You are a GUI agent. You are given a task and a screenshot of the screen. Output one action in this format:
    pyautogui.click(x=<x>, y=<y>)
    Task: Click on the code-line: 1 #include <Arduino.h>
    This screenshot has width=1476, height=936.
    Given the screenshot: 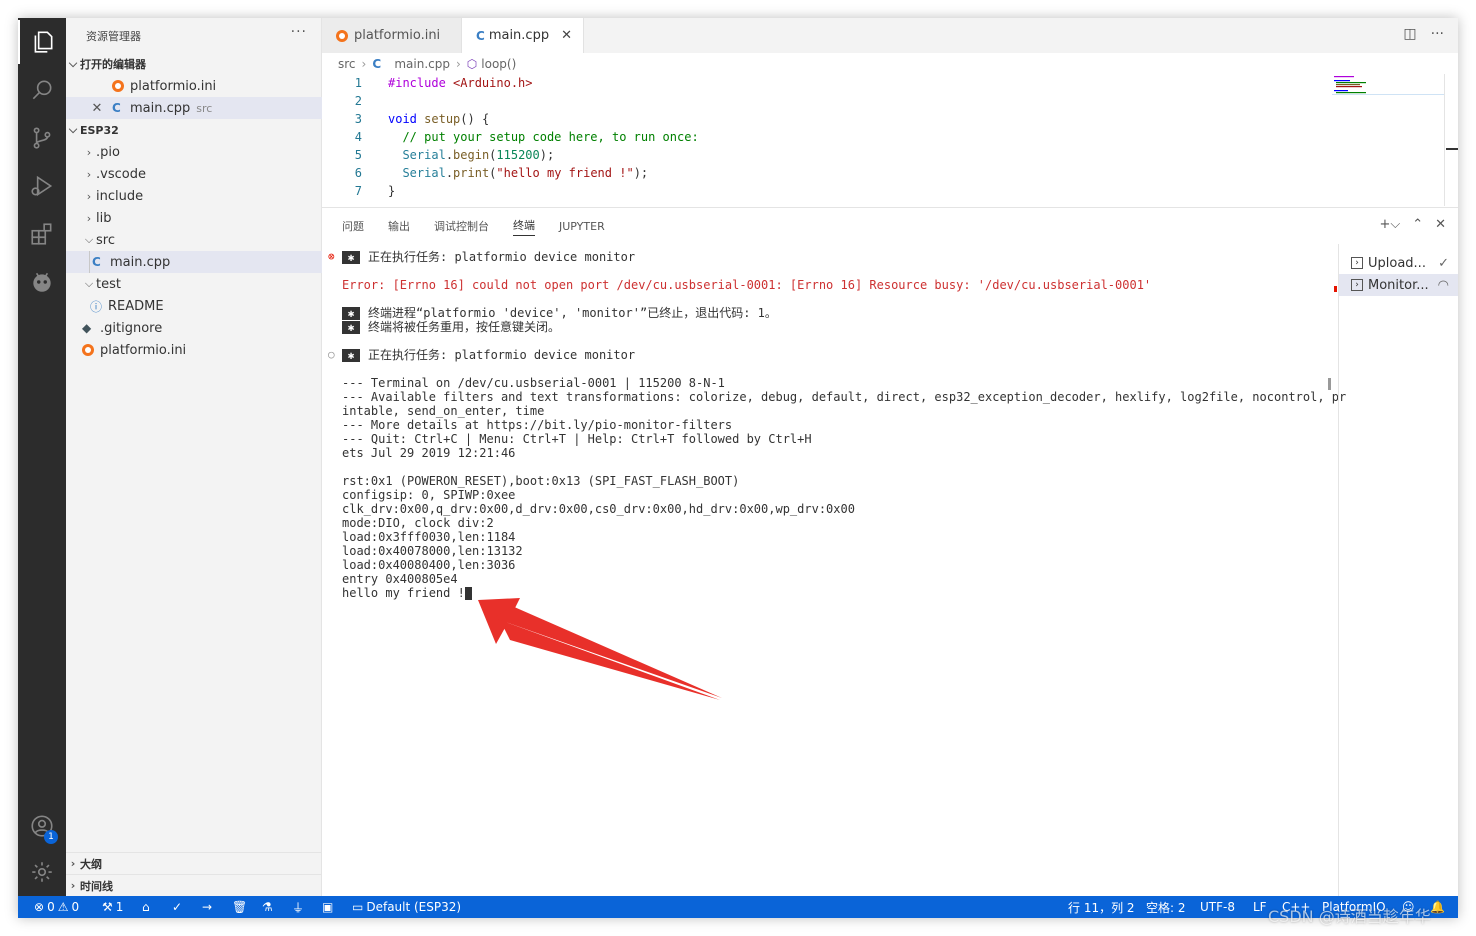 What is the action you would take?
    pyautogui.click(x=443, y=83)
    